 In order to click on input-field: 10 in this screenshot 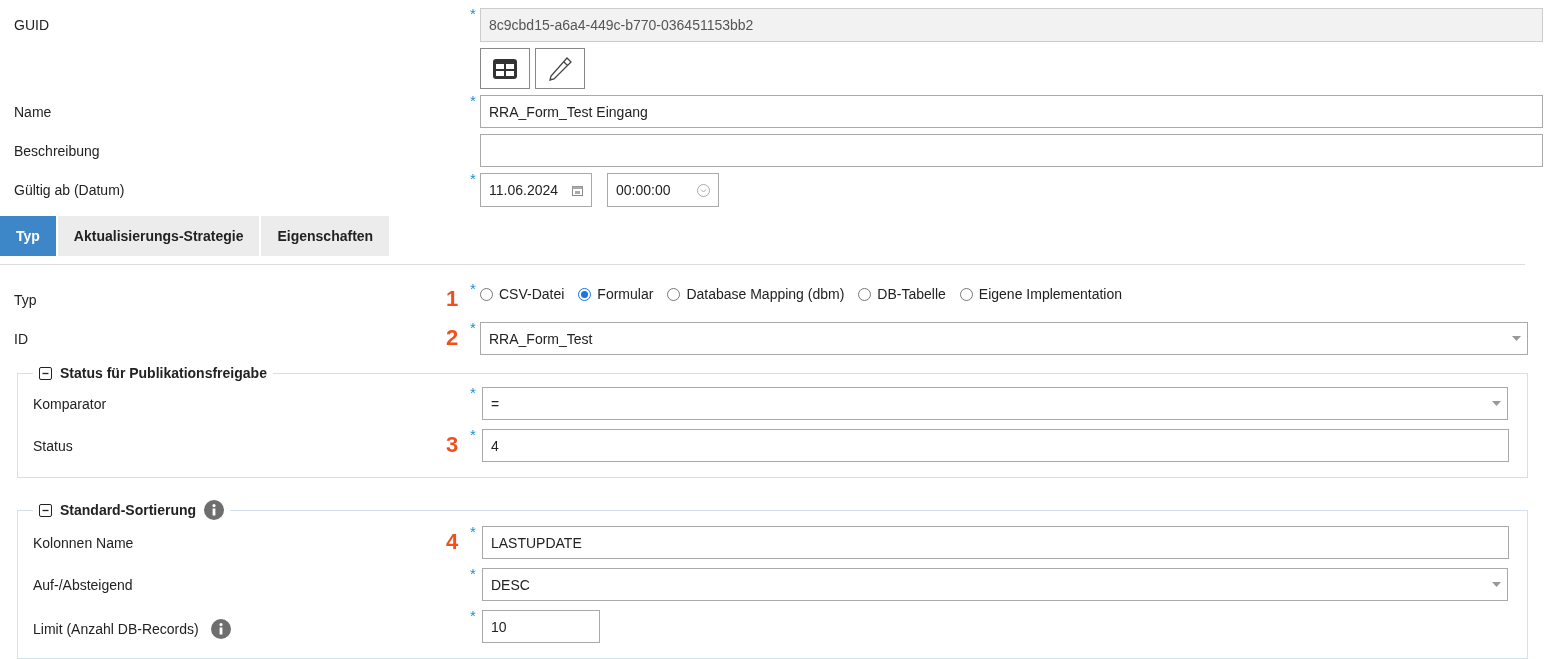, I will do `click(541, 626)`.